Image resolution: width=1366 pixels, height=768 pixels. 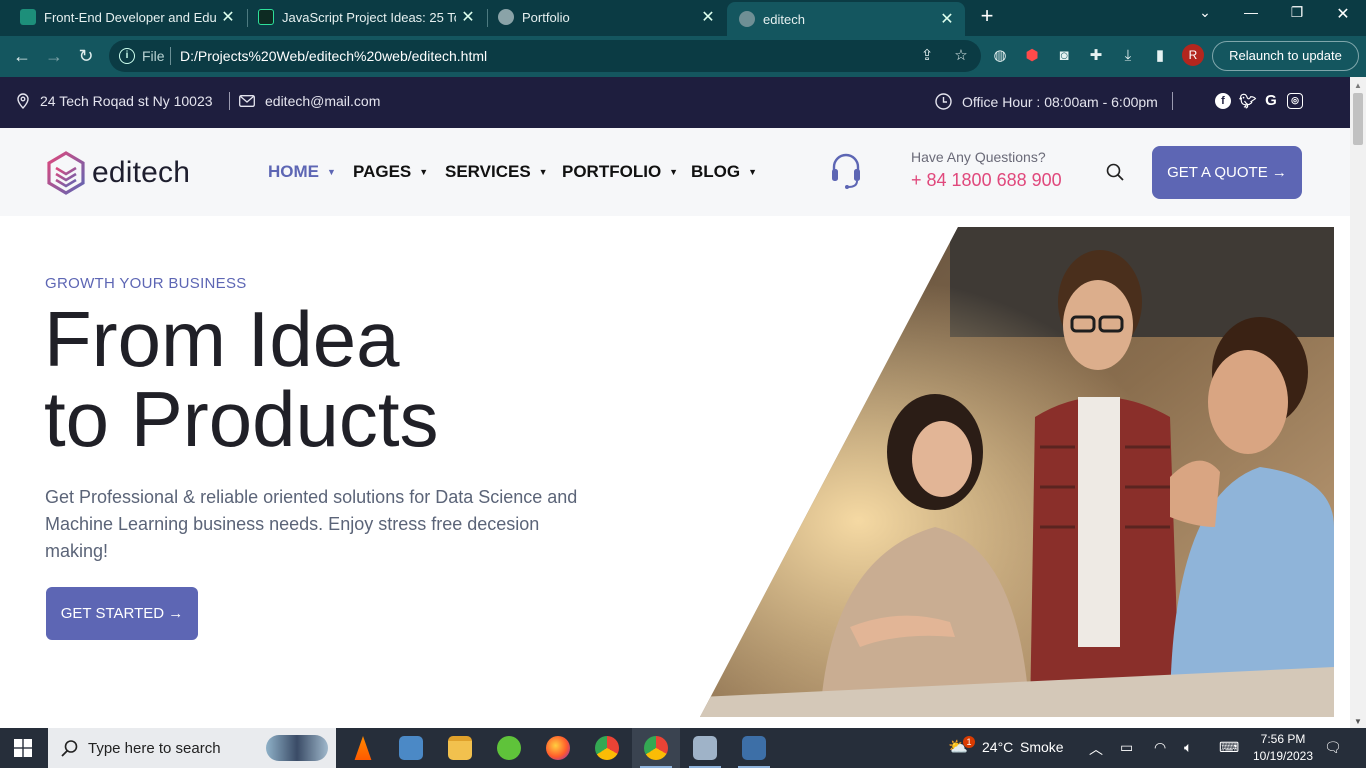 What do you see at coordinates (724, 172) in the screenshot?
I see `nav-blog: BLOG ▼` at bounding box center [724, 172].